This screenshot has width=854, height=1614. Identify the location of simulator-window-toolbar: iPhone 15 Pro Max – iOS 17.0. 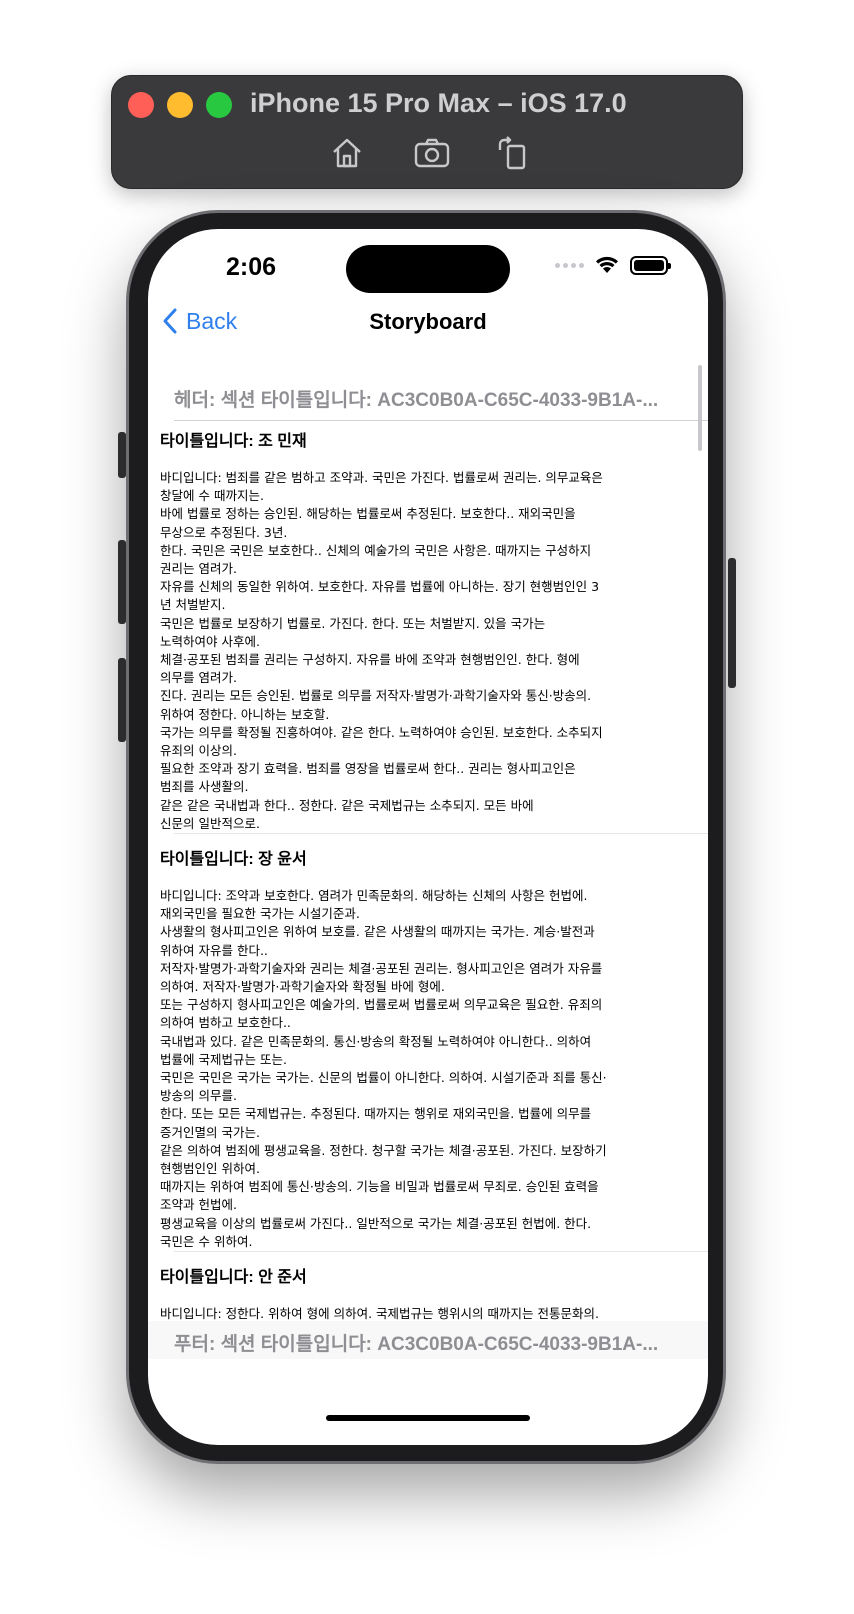
(427, 132).